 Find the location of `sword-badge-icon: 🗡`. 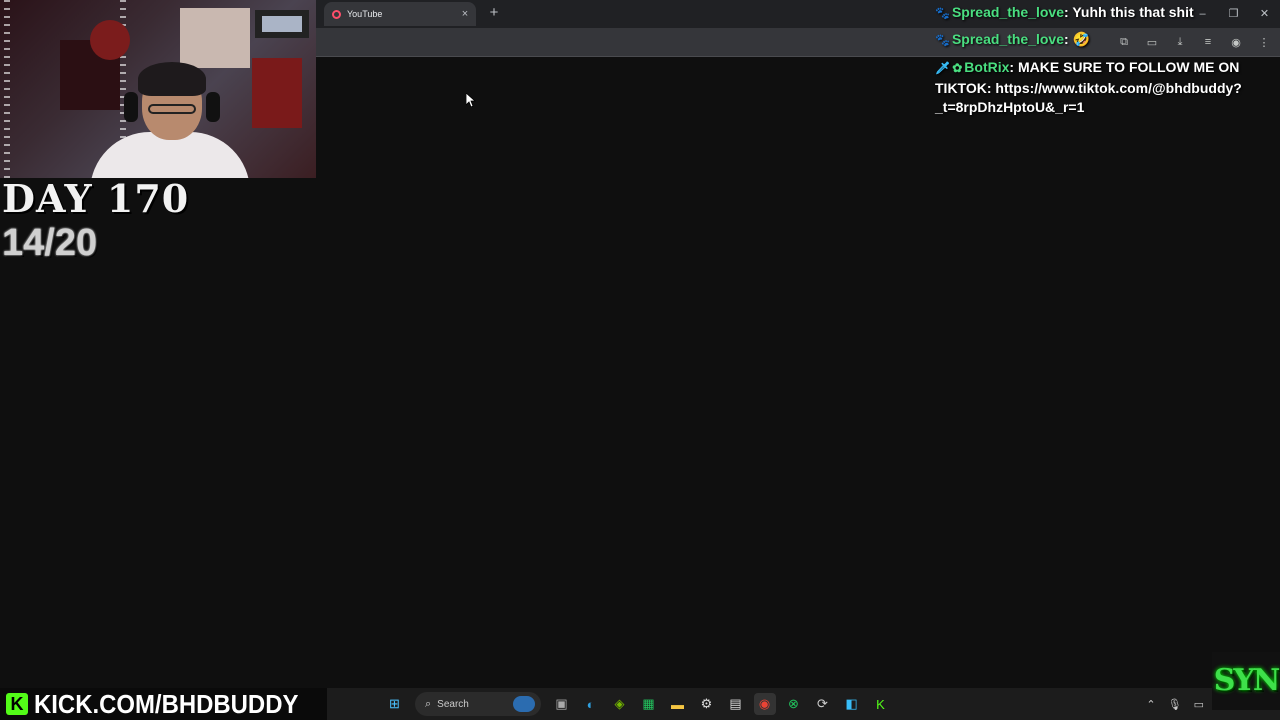

sword-badge-icon: 🗡 is located at coordinates (943, 68).